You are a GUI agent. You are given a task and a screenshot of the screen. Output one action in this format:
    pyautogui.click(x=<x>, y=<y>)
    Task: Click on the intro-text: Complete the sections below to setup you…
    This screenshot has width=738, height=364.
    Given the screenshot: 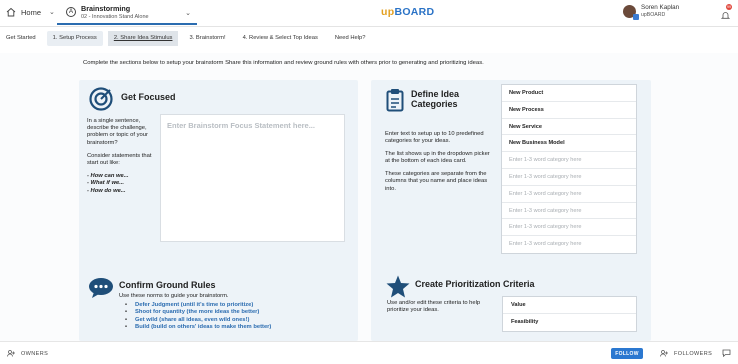 What is the action you would take?
    pyautogui.click(x=283, y=63)
    